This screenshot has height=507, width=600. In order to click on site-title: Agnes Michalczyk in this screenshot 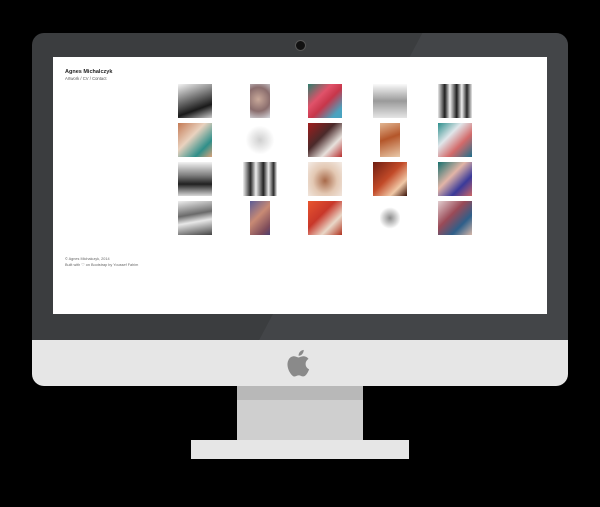, I will do `click(88, 72)`.